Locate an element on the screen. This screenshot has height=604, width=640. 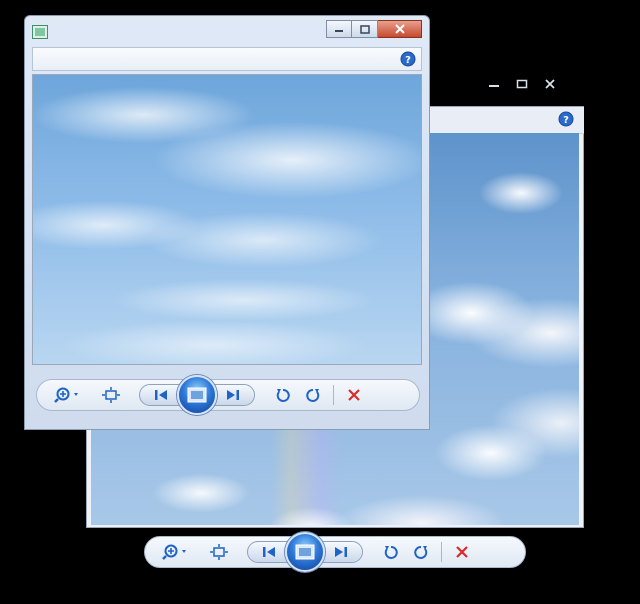
back-maximize-button is located at coordinates (522, 84).